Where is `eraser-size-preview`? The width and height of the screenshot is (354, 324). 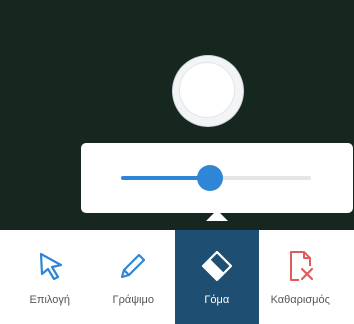
eraser-size-preview is located at coordinates (208, 91).